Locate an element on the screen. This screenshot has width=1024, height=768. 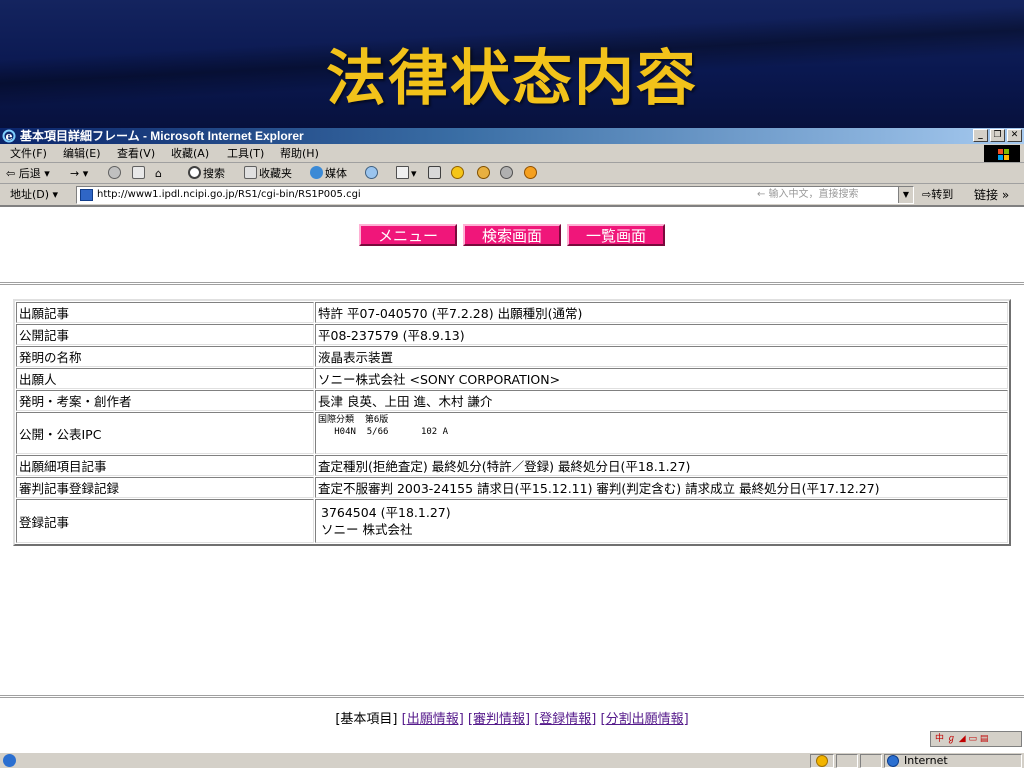
page-icon is located at coordinates (86, 195).